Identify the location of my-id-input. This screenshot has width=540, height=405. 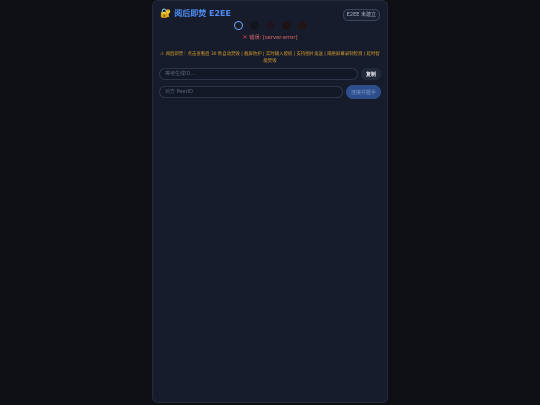
(258, 74).